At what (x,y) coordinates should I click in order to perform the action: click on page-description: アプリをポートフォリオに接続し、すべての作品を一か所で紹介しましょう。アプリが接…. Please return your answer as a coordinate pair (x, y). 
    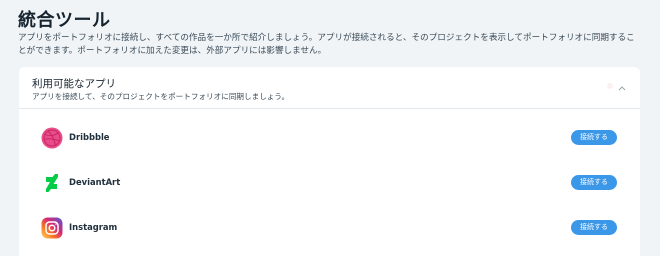
    Looking at the image, I should click on (326, 44).